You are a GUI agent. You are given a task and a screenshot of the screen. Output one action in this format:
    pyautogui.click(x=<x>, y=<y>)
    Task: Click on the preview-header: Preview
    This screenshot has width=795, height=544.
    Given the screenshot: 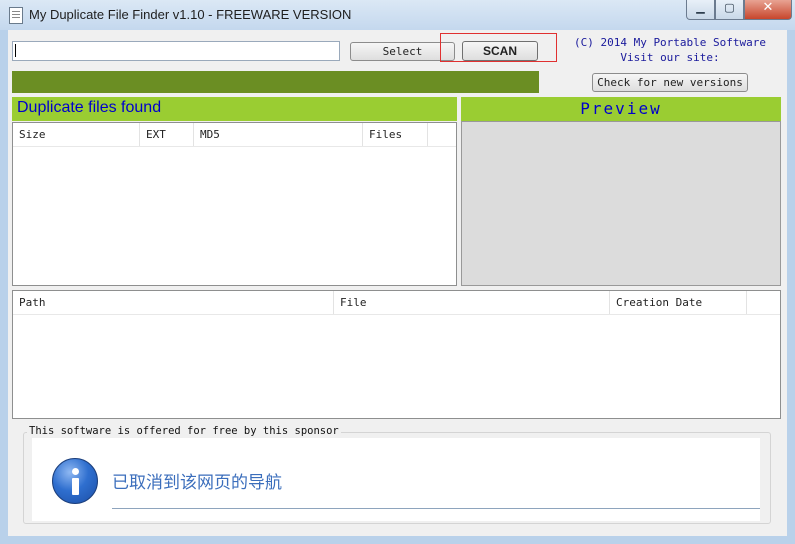 What is the action you would take?
    pyautogui.click(x=621, y=109)
    